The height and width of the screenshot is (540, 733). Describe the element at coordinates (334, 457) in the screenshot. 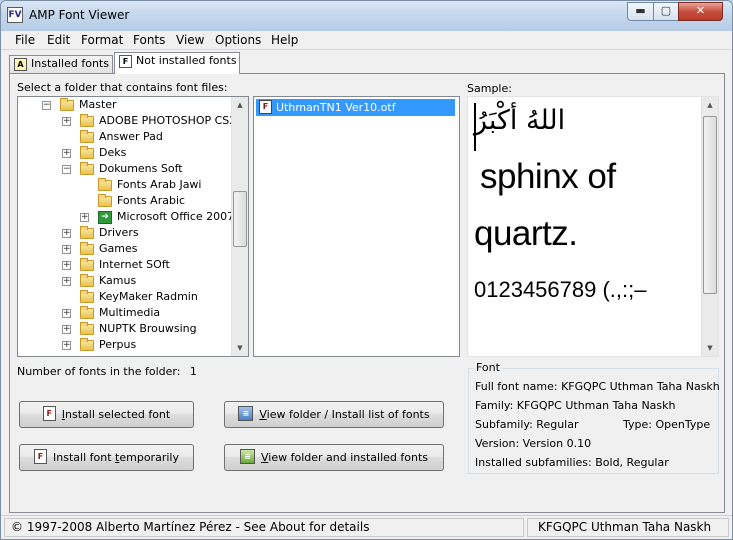

I see `view-folder-installed-fonts-button: ≡ View folder and installed fonts` at that location.